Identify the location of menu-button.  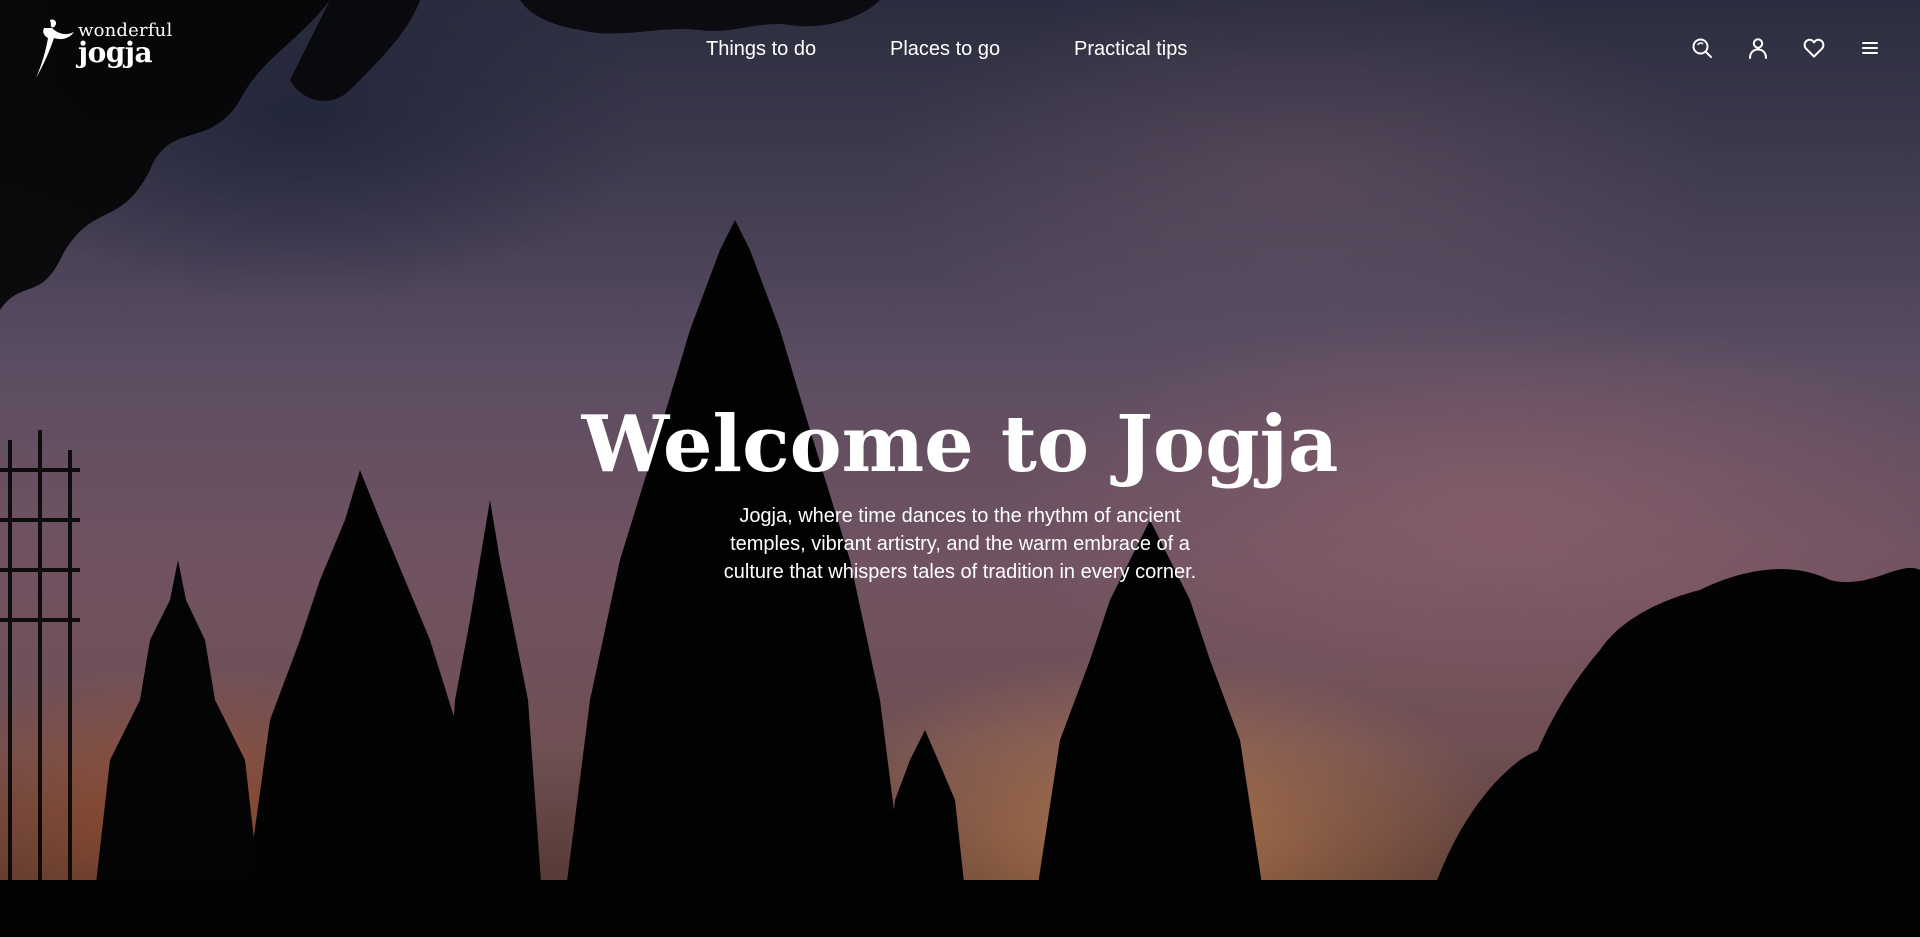
(1870, 48).